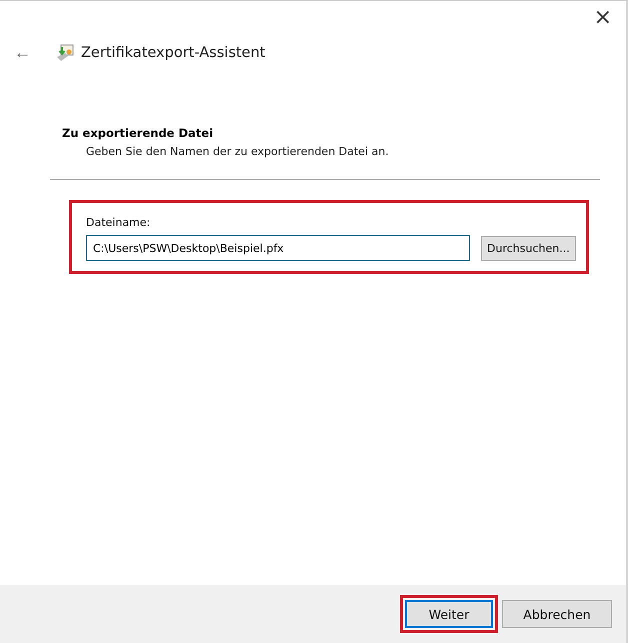 The width and height of the screenshot is (630, 643). Describe the element at coordinates (603, 17) in the screenshot. I see `close-button: ×` at that location.